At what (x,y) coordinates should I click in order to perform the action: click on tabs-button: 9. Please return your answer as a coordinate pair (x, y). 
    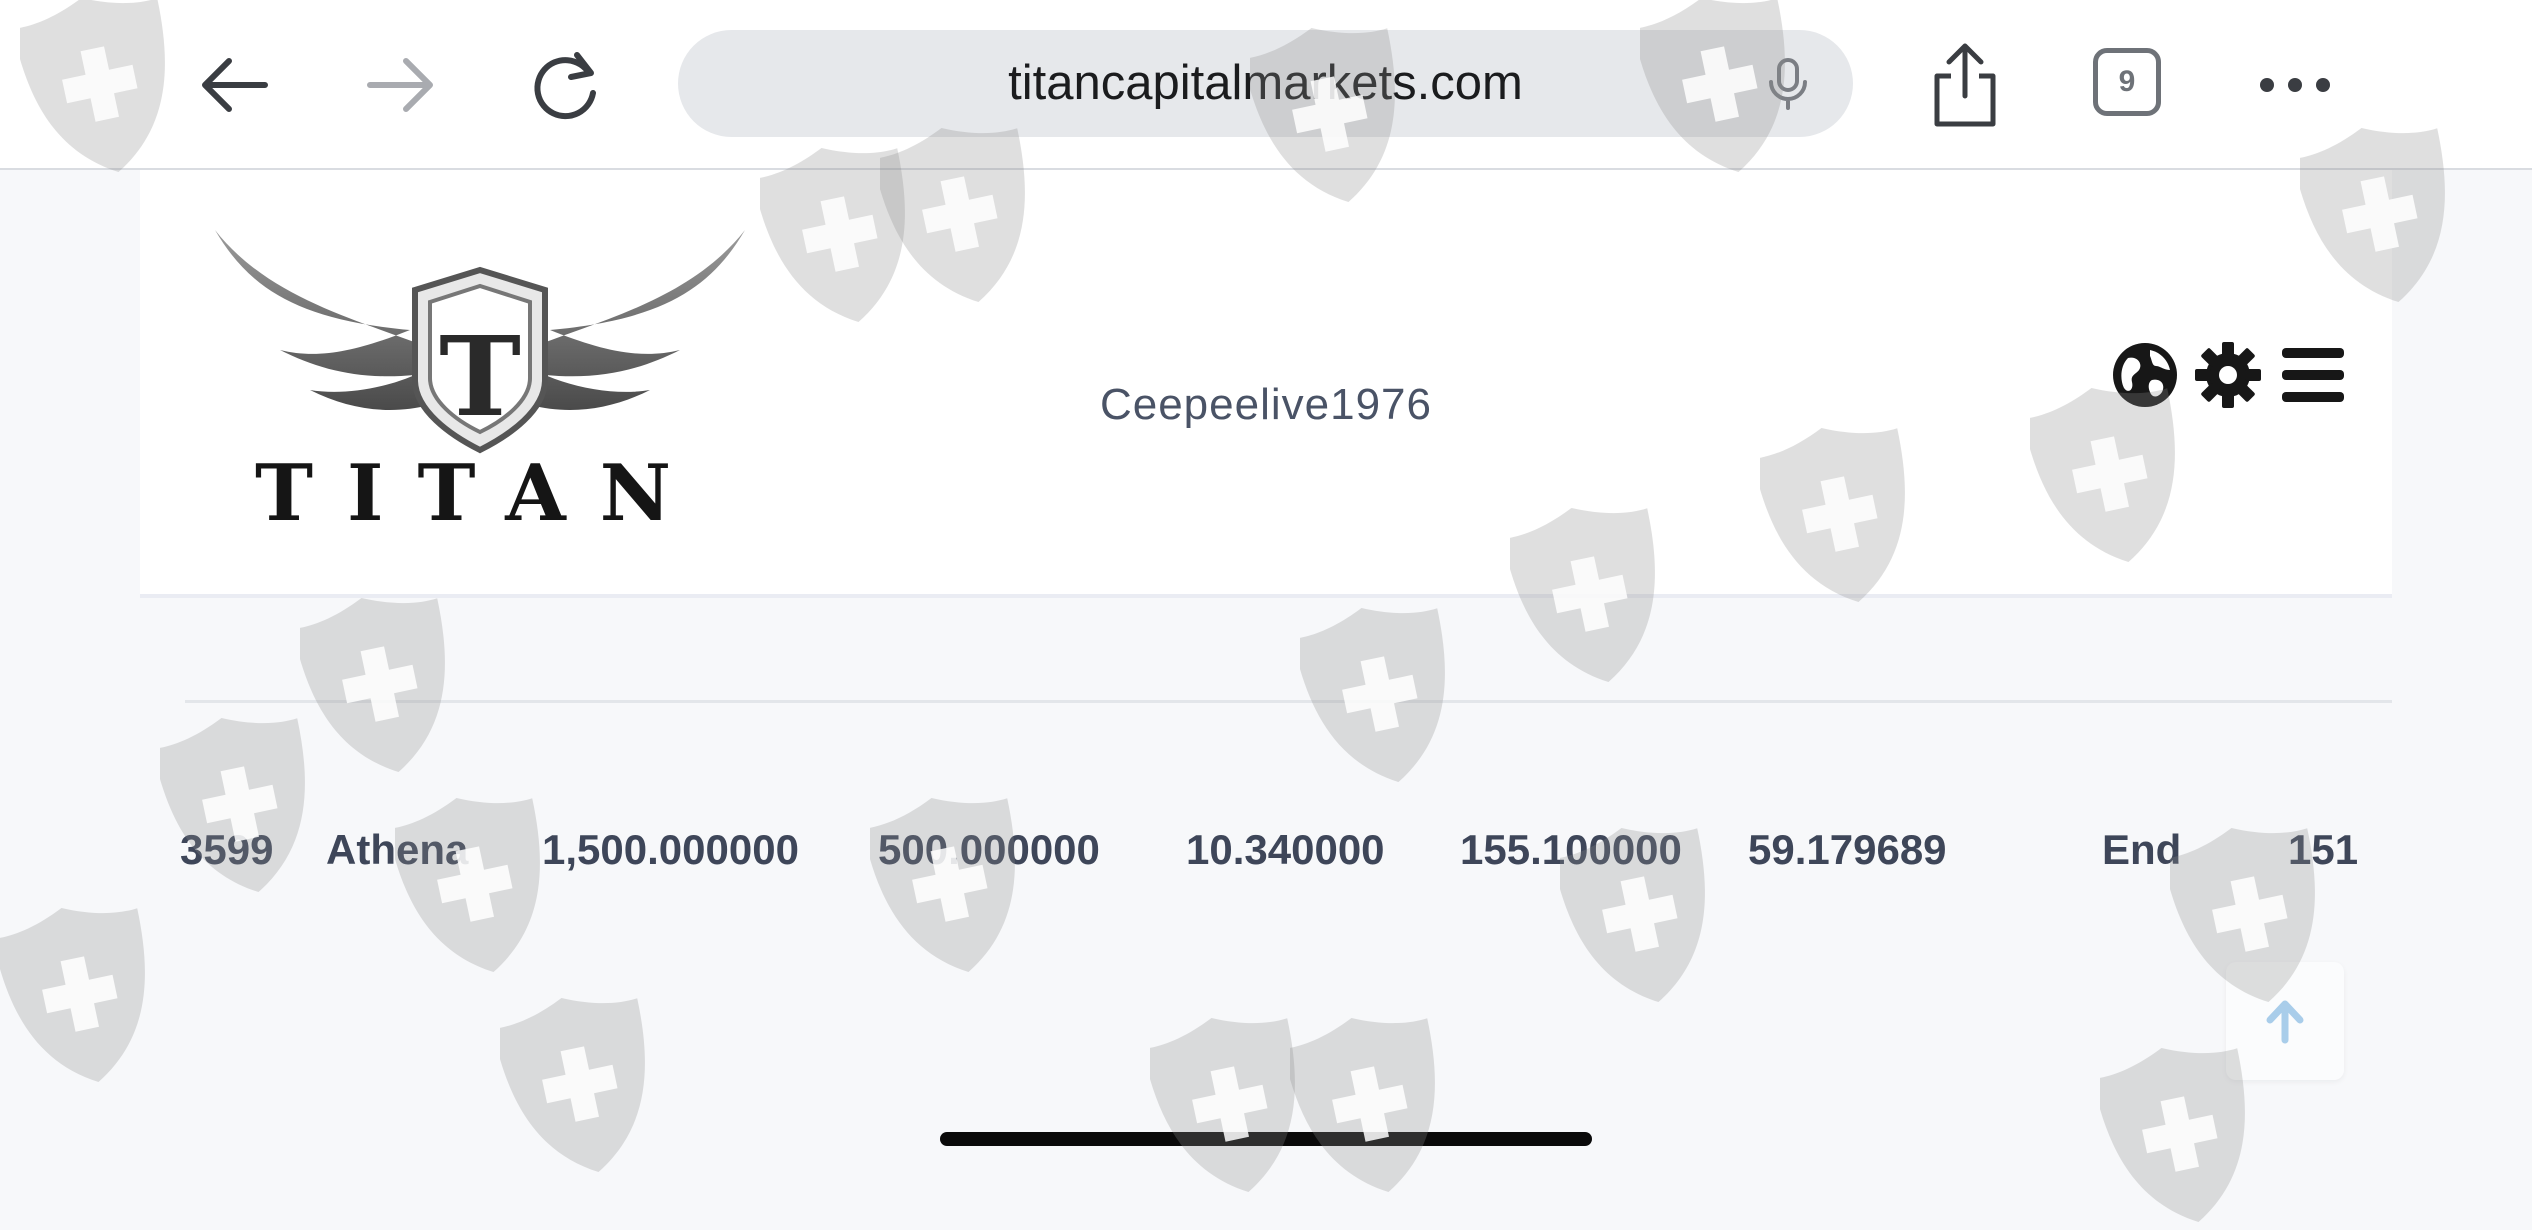
    Looking at the image, I should click on (2127, 82).